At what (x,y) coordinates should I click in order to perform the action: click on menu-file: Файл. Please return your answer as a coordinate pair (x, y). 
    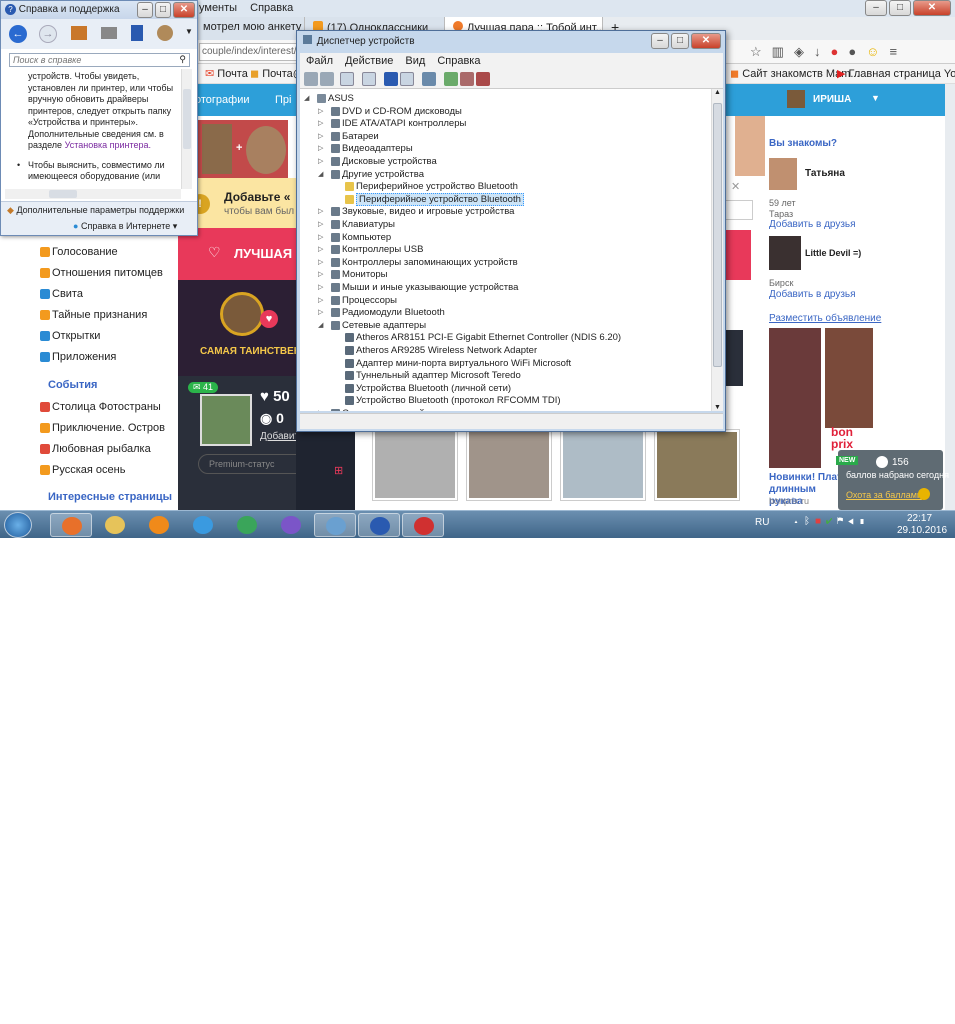
    Looking at the image, I should click on (319, 61).